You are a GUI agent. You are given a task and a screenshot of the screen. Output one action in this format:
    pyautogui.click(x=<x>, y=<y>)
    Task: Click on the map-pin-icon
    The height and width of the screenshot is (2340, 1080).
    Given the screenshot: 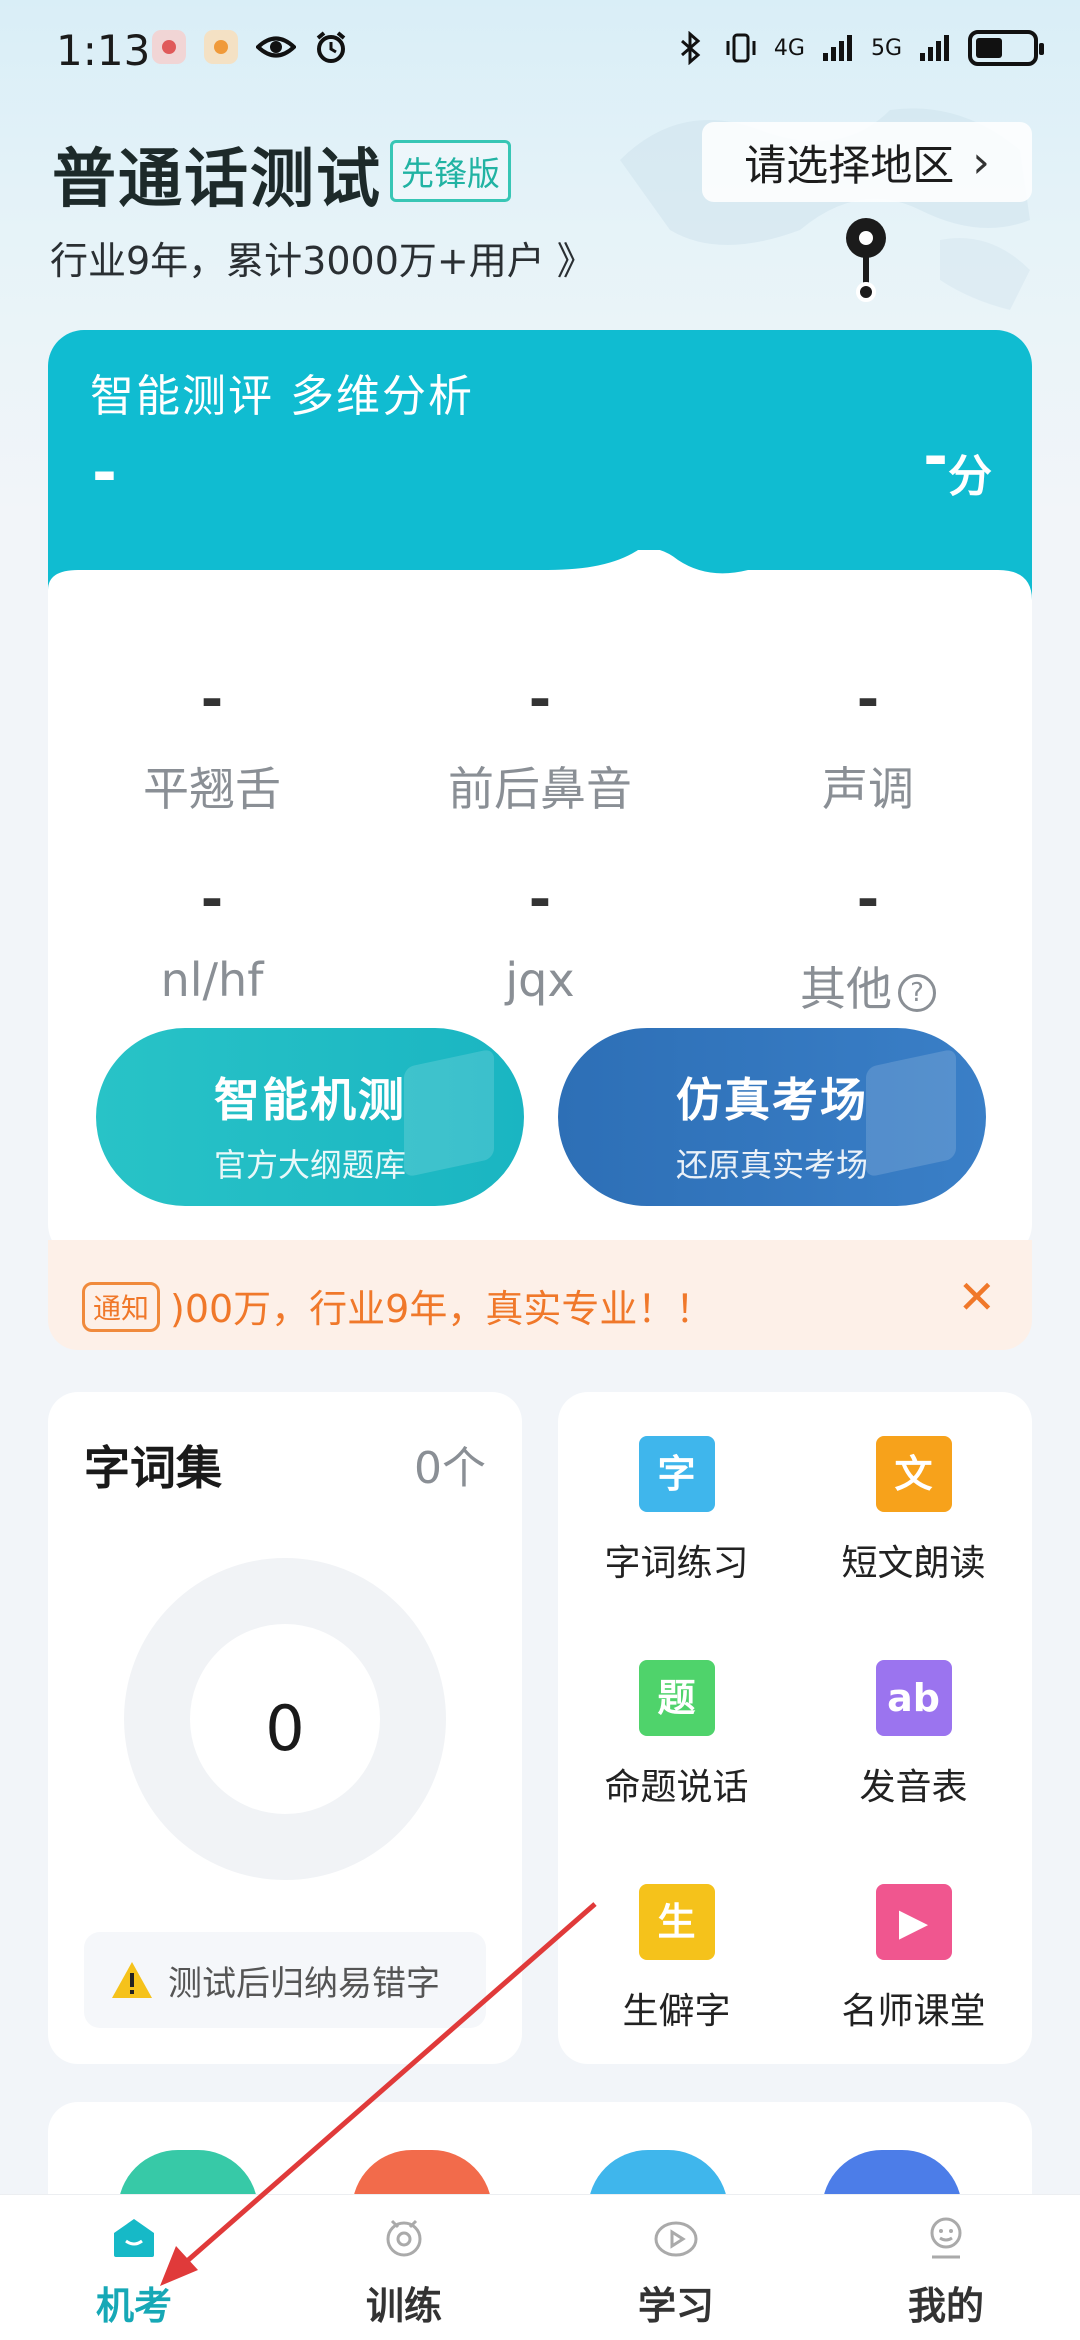 What is the action you would take?
    pyautogui.click(x=866, y=260)
    